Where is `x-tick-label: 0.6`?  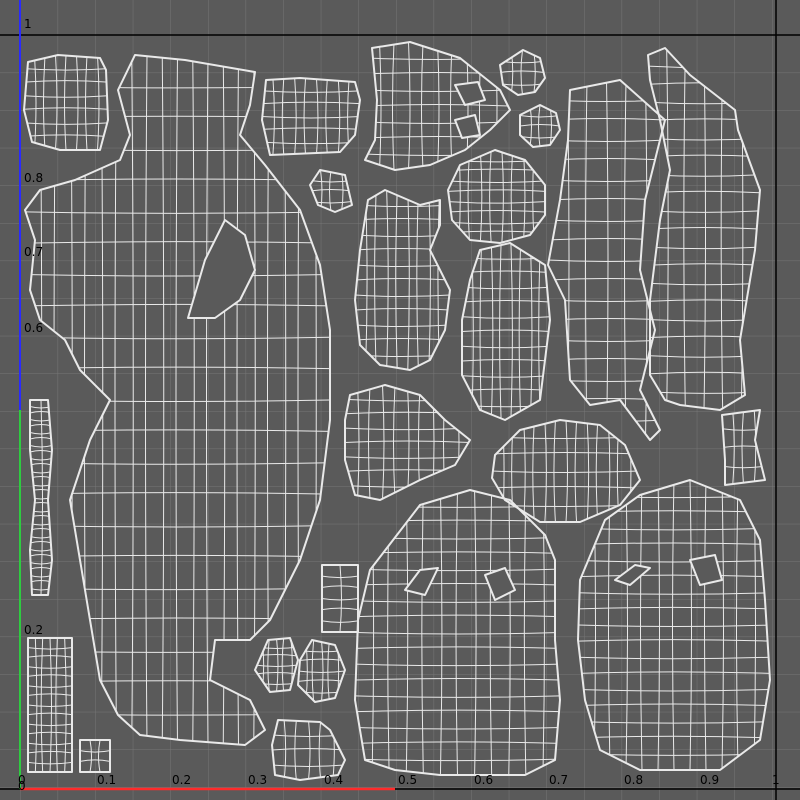
x-tick-label: 0.6 is located at coordinates (484, 780).